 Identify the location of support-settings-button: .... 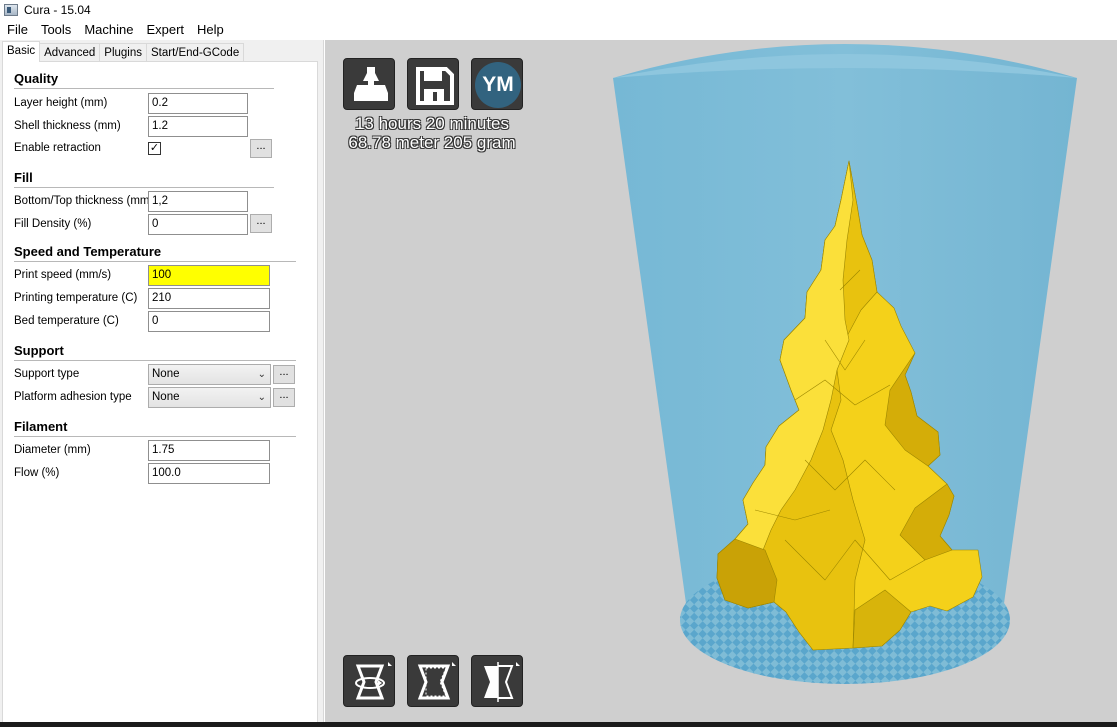
(284, 374).